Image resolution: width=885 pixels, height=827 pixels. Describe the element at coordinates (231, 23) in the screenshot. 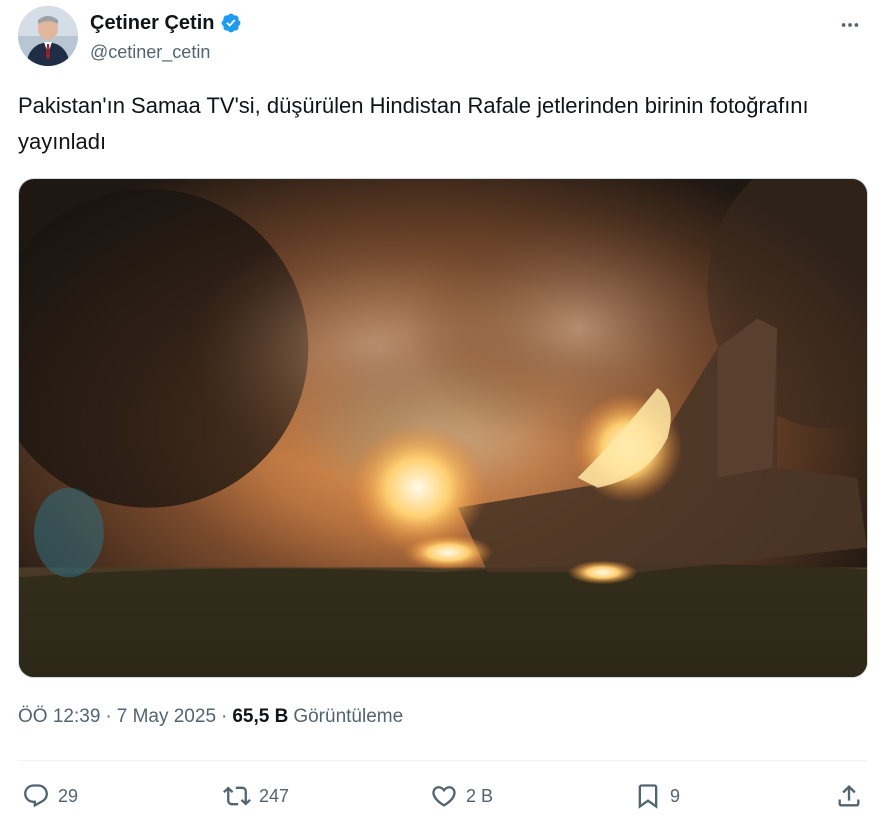

I see `verified-badge-icon` at that location.